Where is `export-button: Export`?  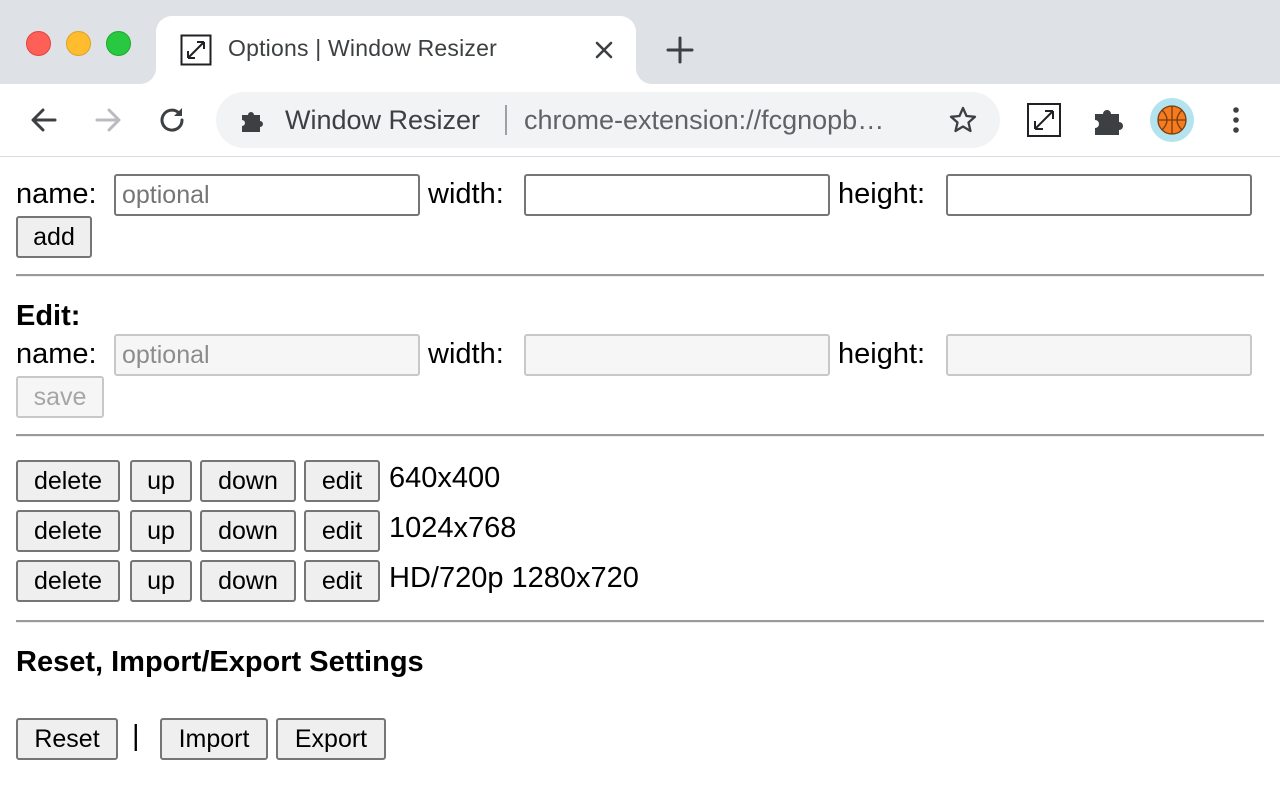 export-button: Export is located at coordinates (331, 739).